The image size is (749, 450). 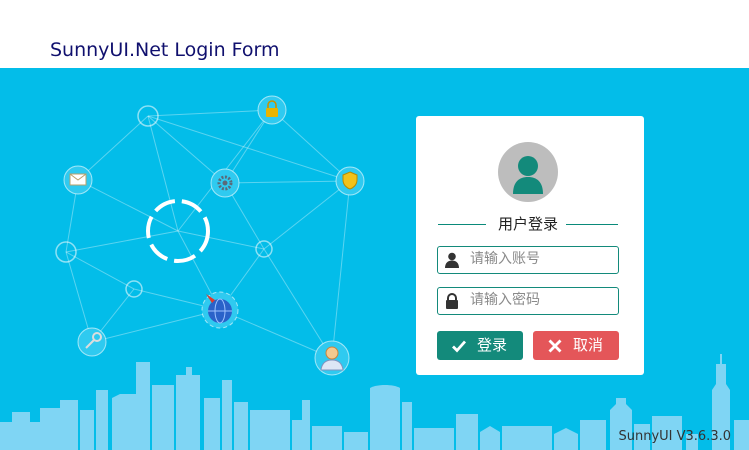 What do you see at coordinates (492, 345) in the screenshot?
I see `login-button-label: 登录` at bounding box center [492, 345].